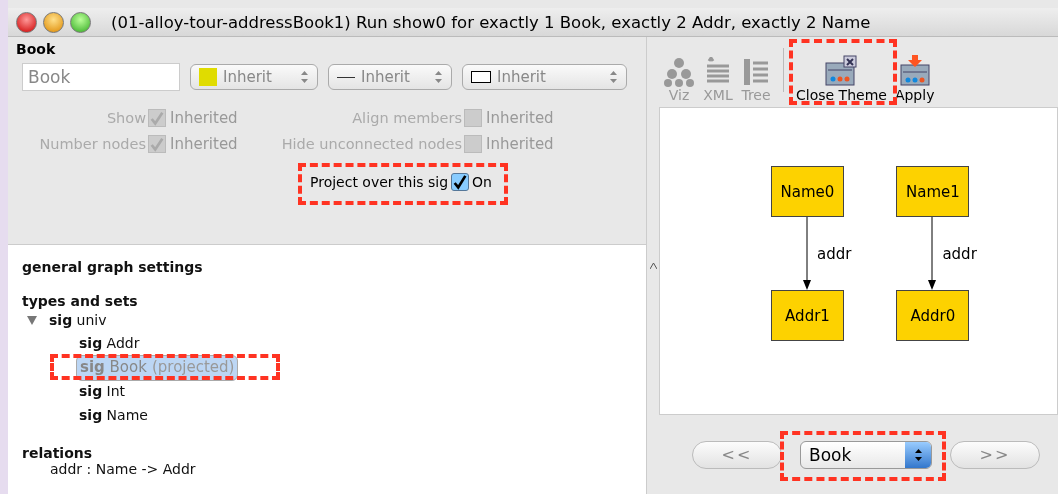 This screenshot has height=494, width=1058. What do you see at coordinates (101, 77) in the screenshot?
I see `name-field: Book` at bounding box center [101, 77].